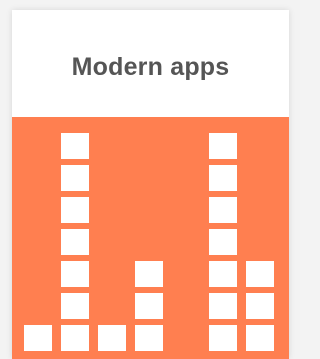 This screenshot has width=320, height=359. I want to click on card-title: Modern apps, so click(150, 67).